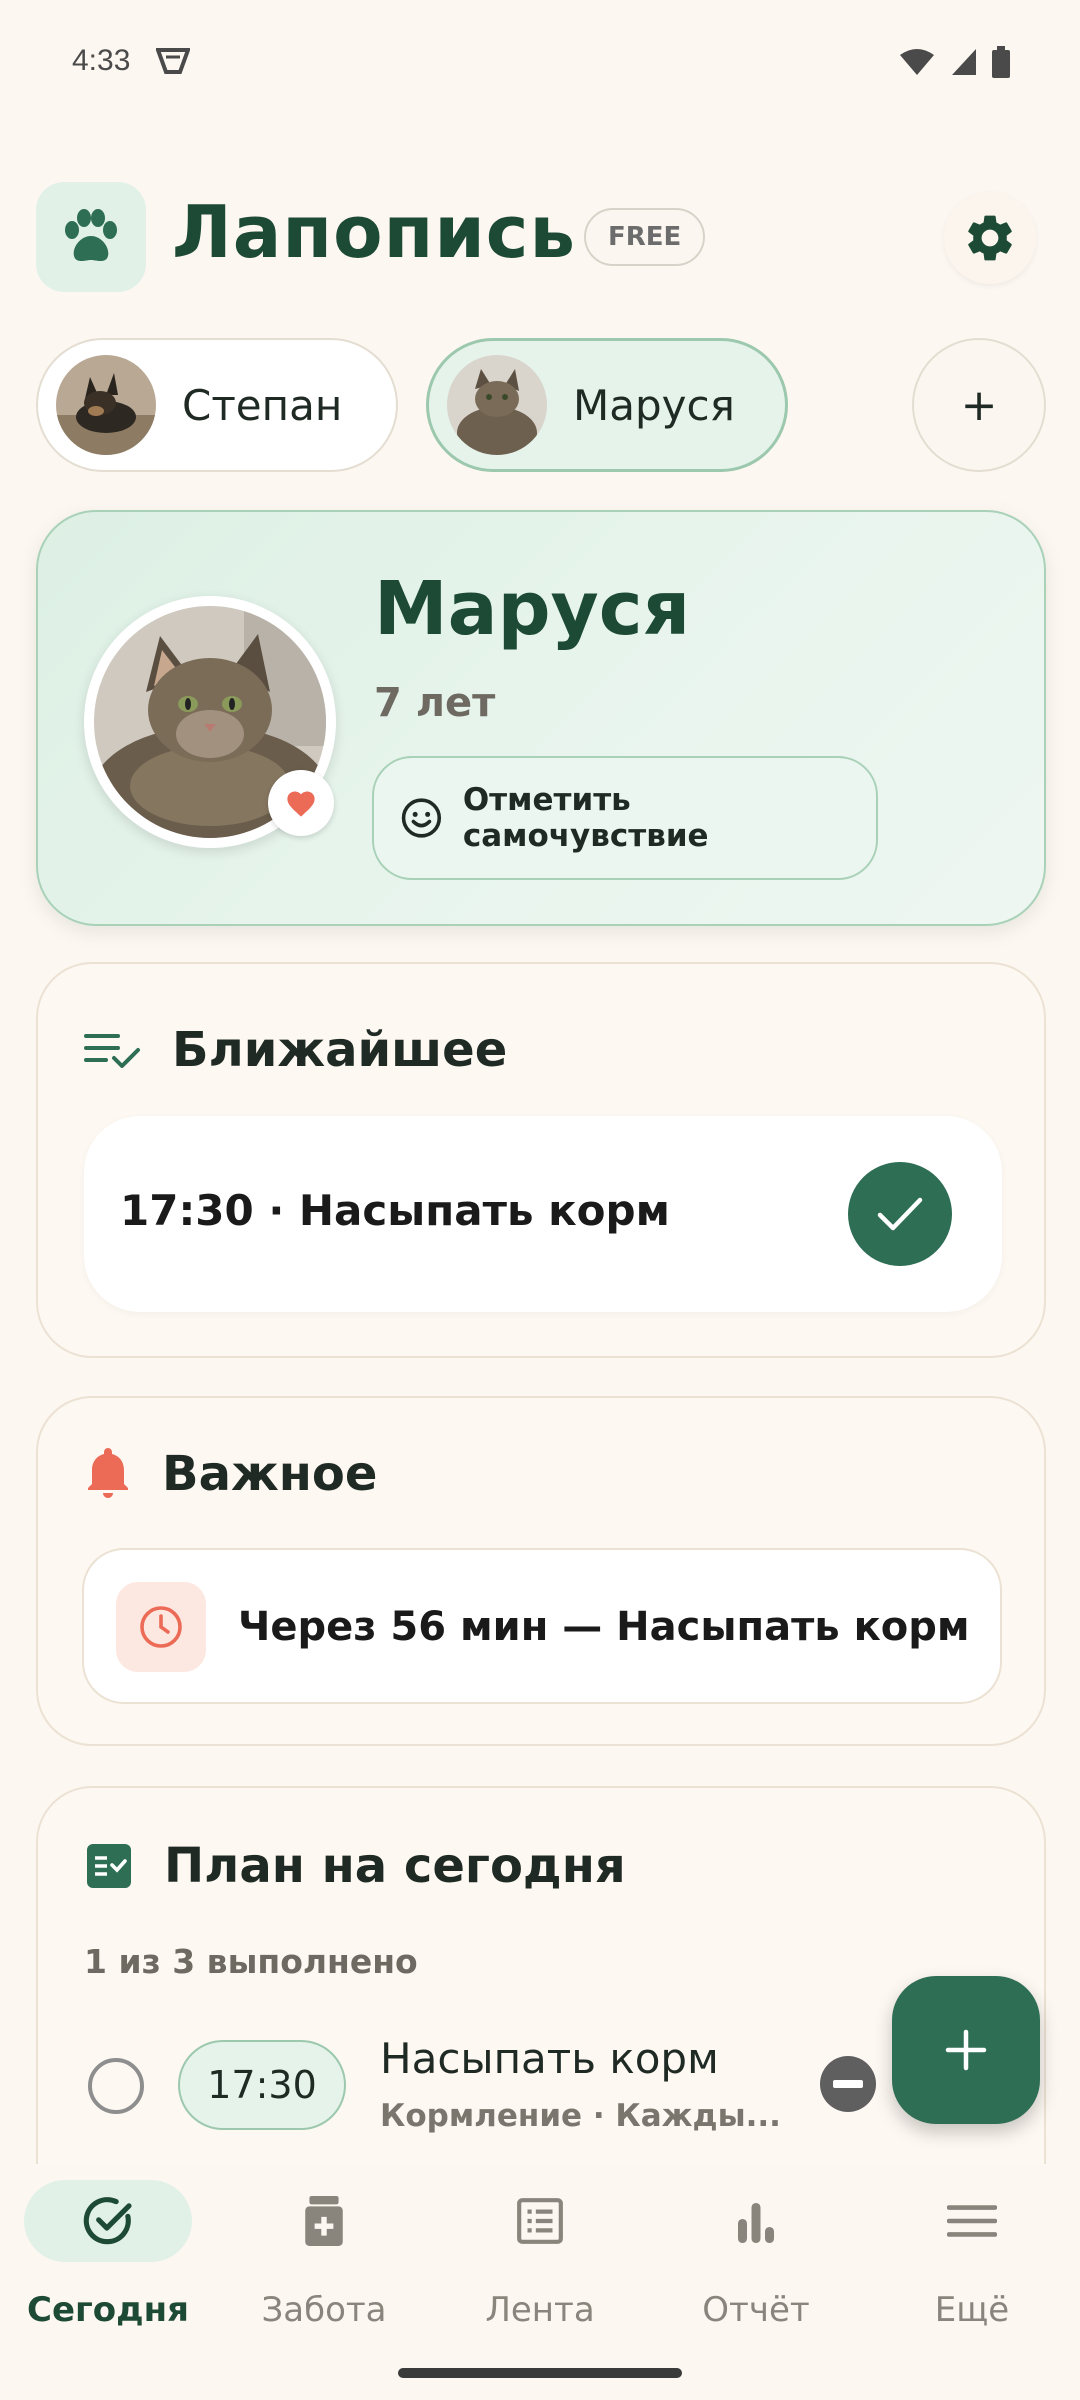  I want to click on important-title: Важное, so click(270, 1474).